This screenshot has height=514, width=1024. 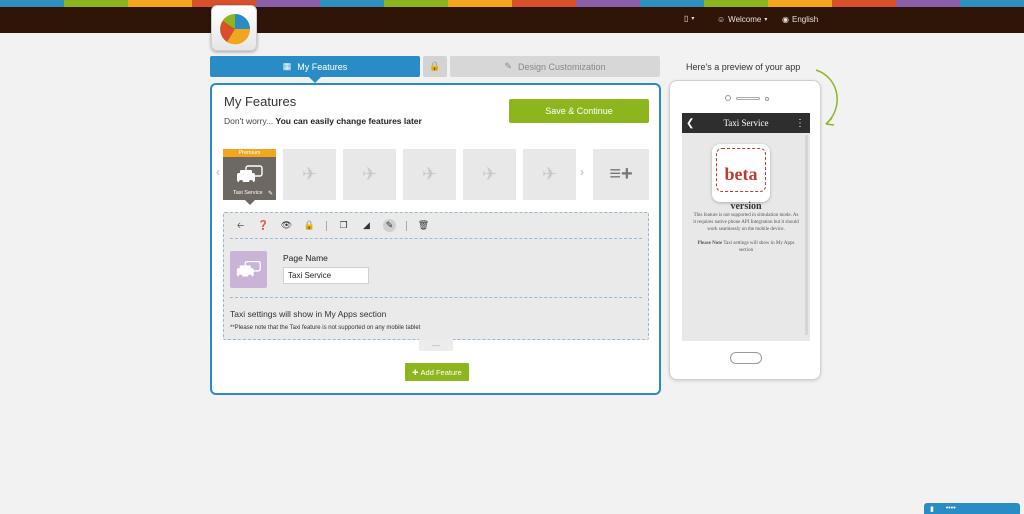 I want to click on subtitle-bold: You can easily change features later, so click(x=348, y=121).